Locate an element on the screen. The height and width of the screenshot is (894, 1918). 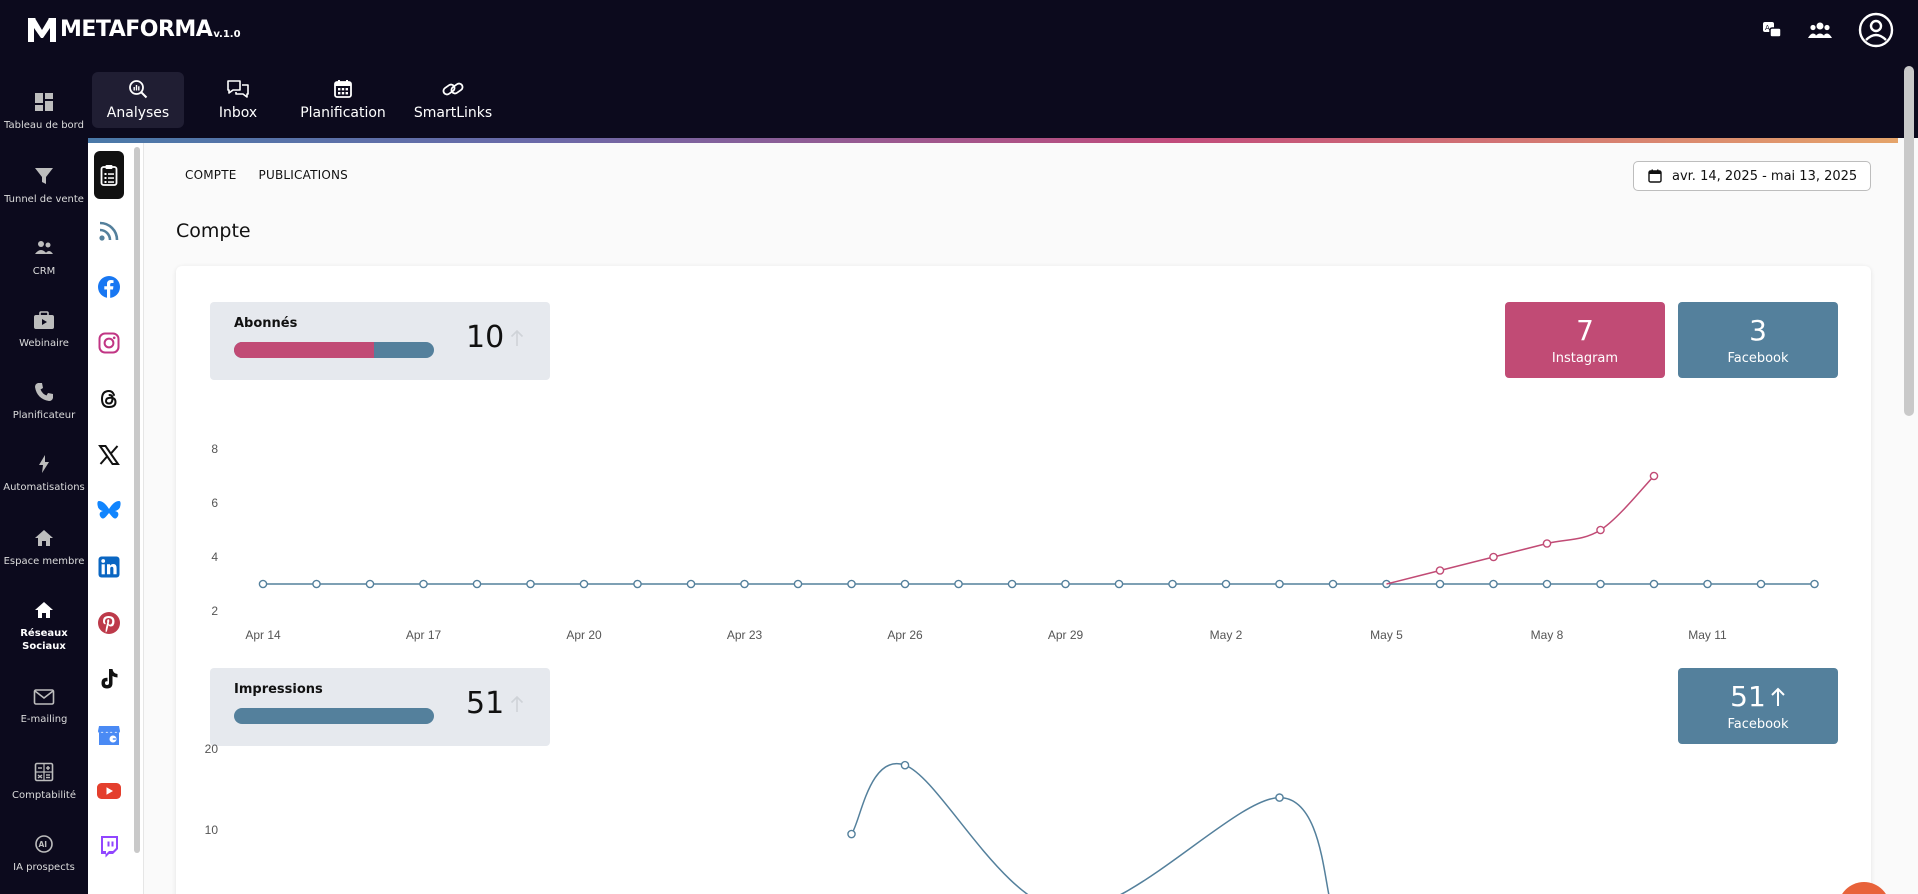
svg-text: A is located at coordinates (1767, 28).